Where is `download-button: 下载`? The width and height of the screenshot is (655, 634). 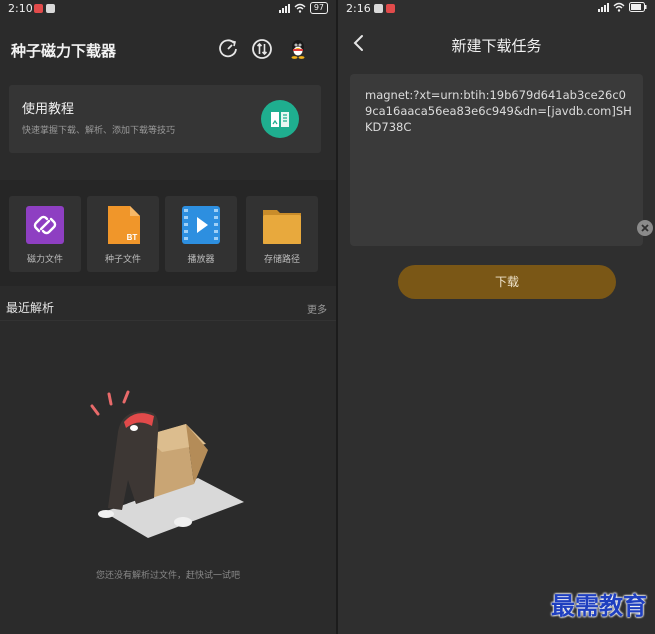
download-button: 下载 is located at coordinates (507, 282).